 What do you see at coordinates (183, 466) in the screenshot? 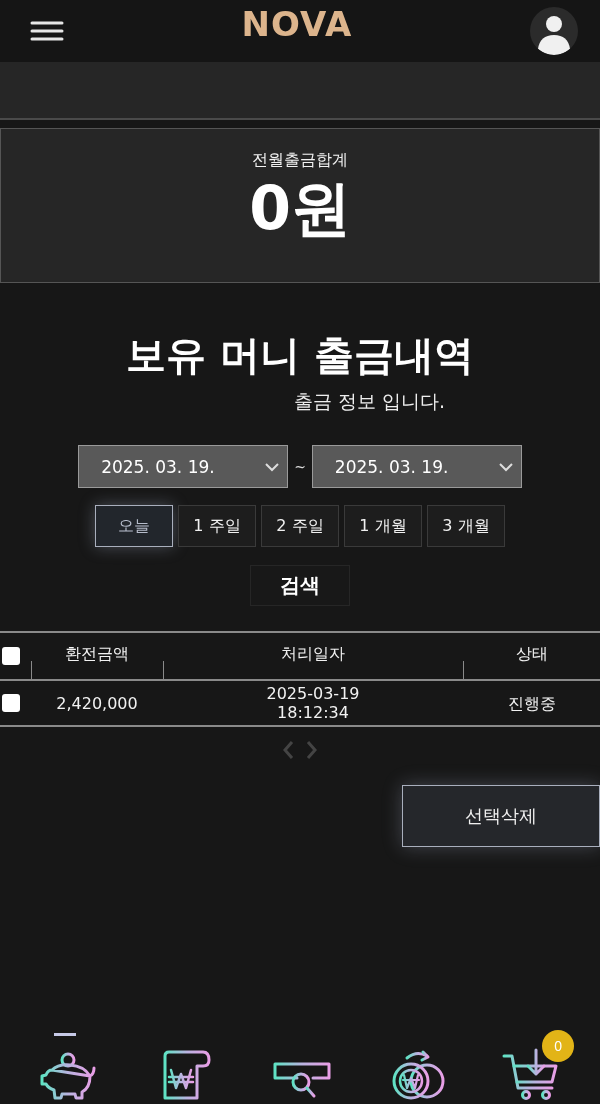
I see `start-date-select: 2025. 03. 19.` at bounding box center [183, 466].